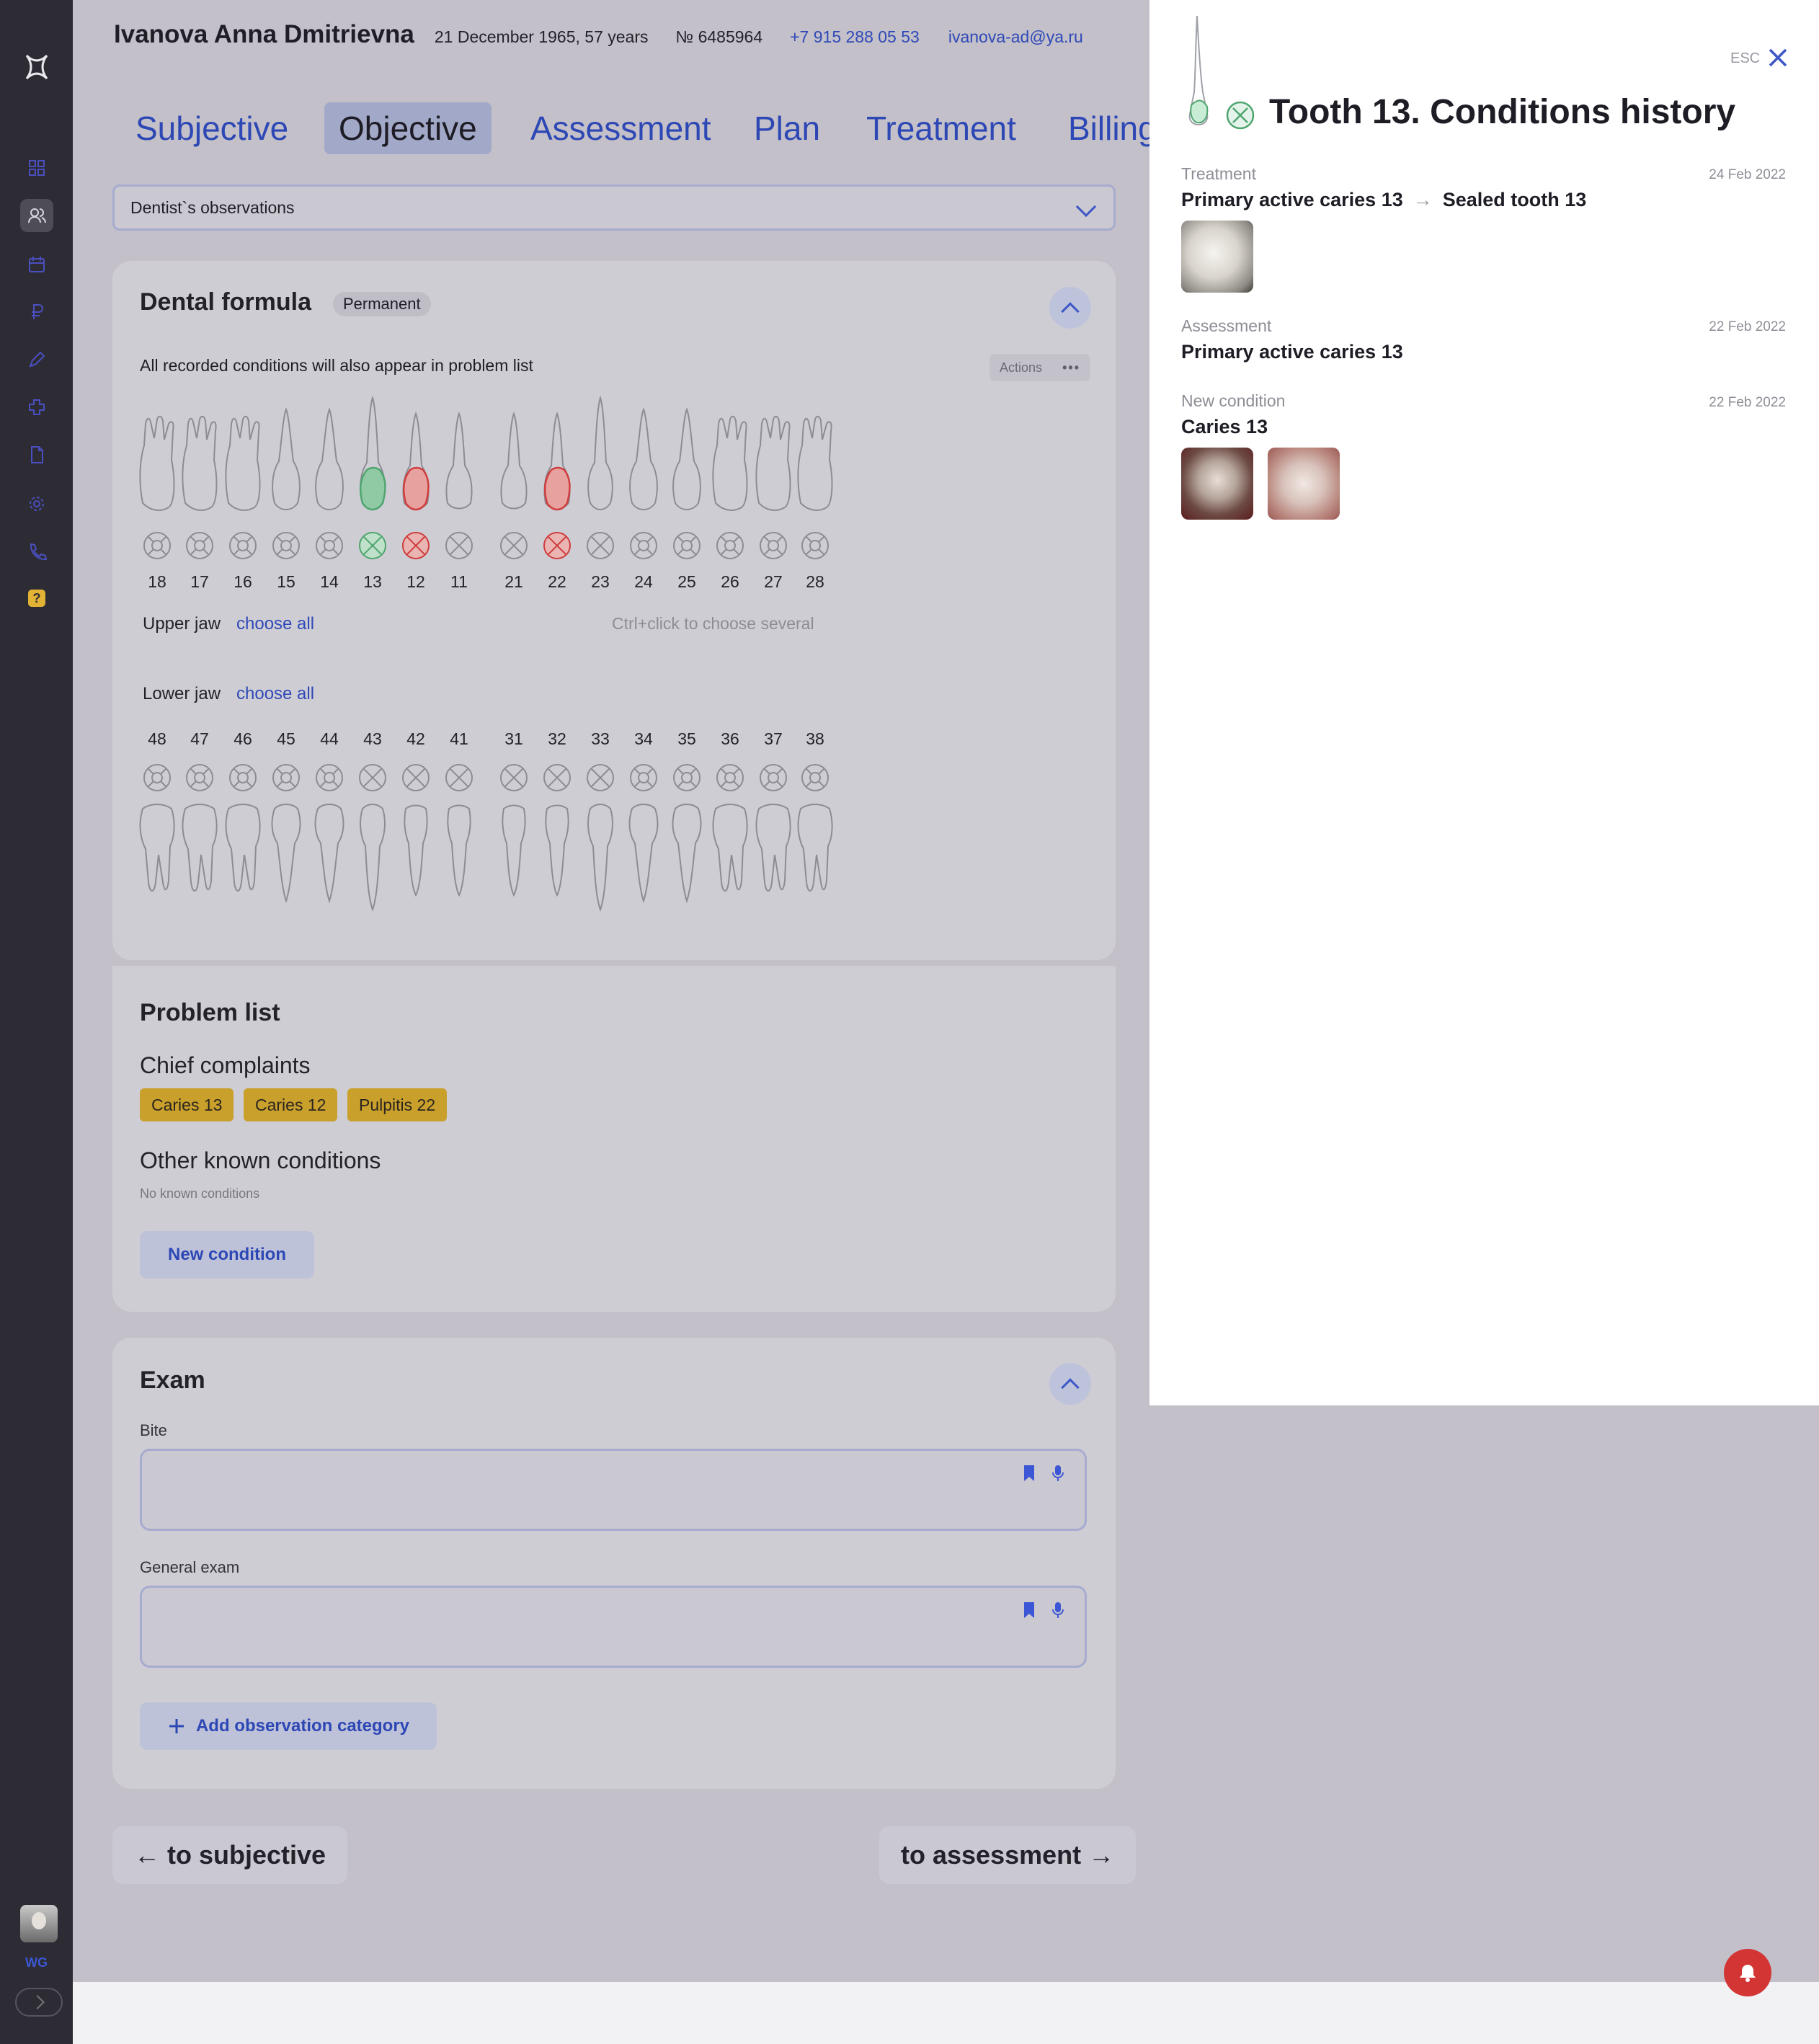 The image size is (1819, 2044). What do you see at coordinates (1747, 402) in the screenshot?
I see `history-date: 22 Feb 2022` at bounding box center [1747, 402].